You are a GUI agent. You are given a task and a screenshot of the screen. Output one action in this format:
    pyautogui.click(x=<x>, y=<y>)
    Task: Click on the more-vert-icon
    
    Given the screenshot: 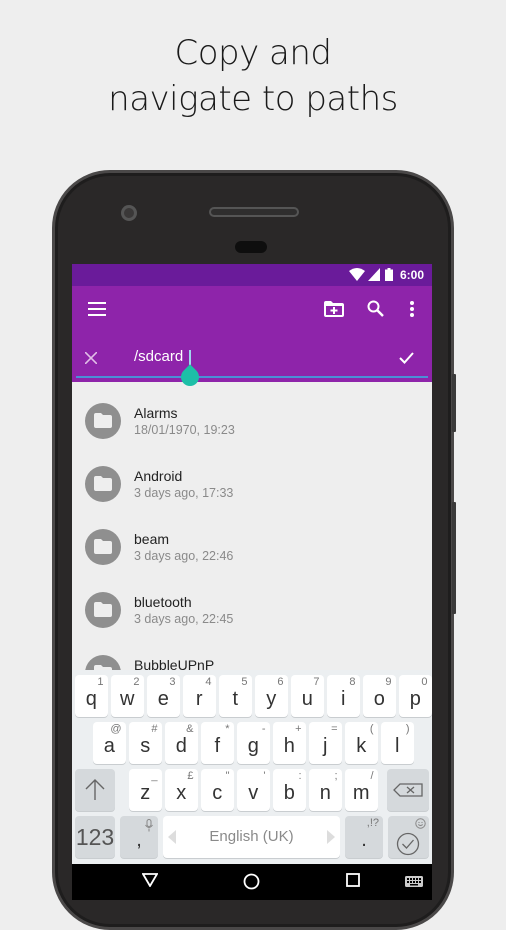 What is the action you would take?
    pyautogui.click(x=412, y=309)
    